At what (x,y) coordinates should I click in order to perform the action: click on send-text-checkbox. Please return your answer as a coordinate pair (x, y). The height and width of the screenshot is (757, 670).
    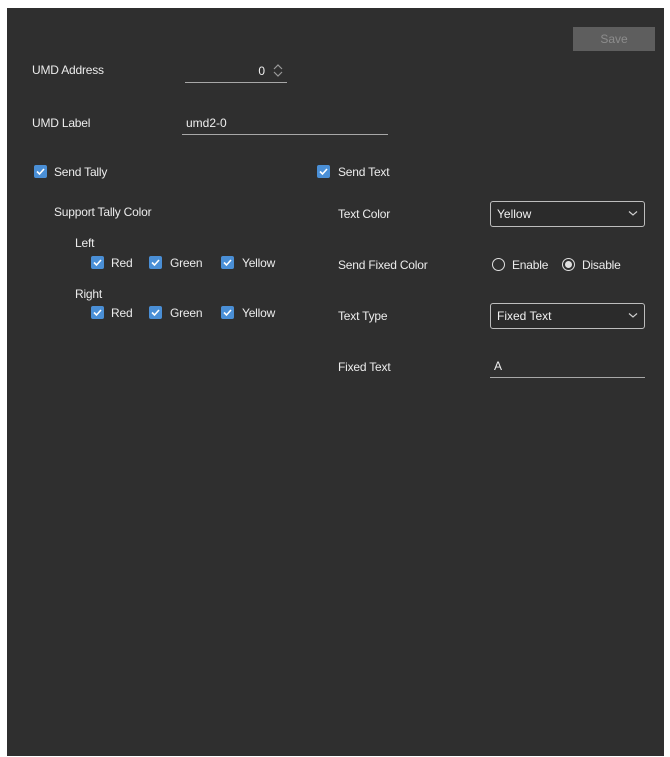
    Looking at the image, I should click on (323, 171).